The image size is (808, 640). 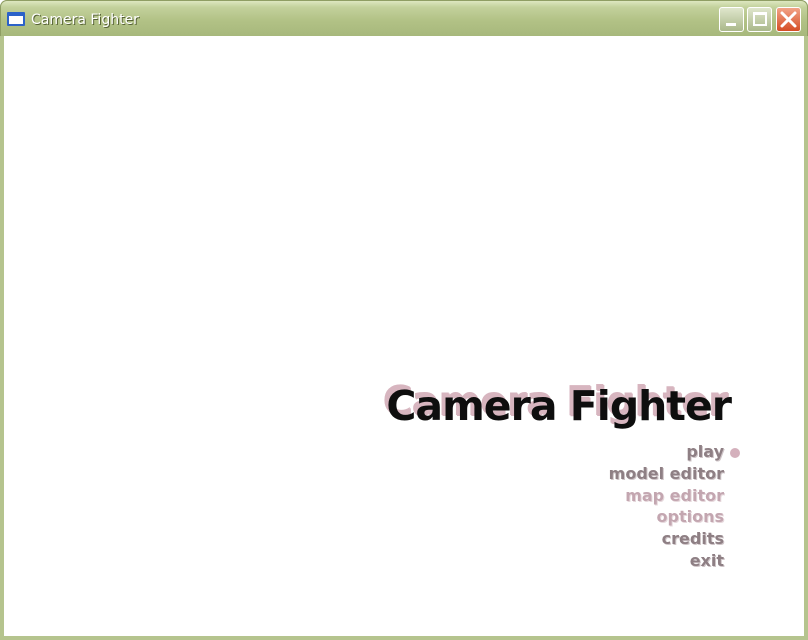 I want to click on window-title: Camera Fighter, so click(x=85, y=20).